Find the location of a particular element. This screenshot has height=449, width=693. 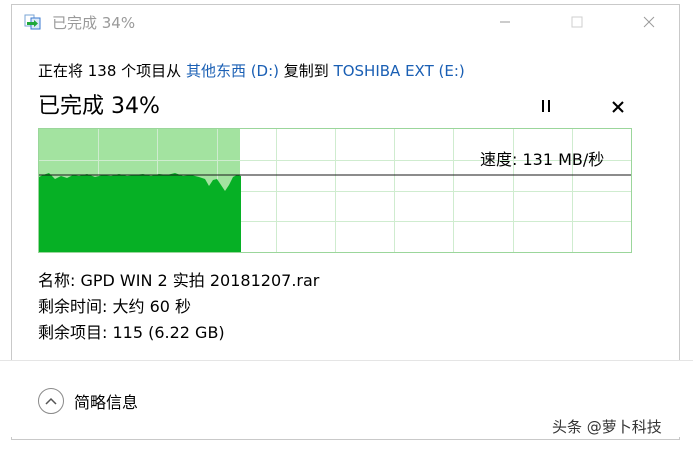

minimize-button is located at coordinates (505, 21).